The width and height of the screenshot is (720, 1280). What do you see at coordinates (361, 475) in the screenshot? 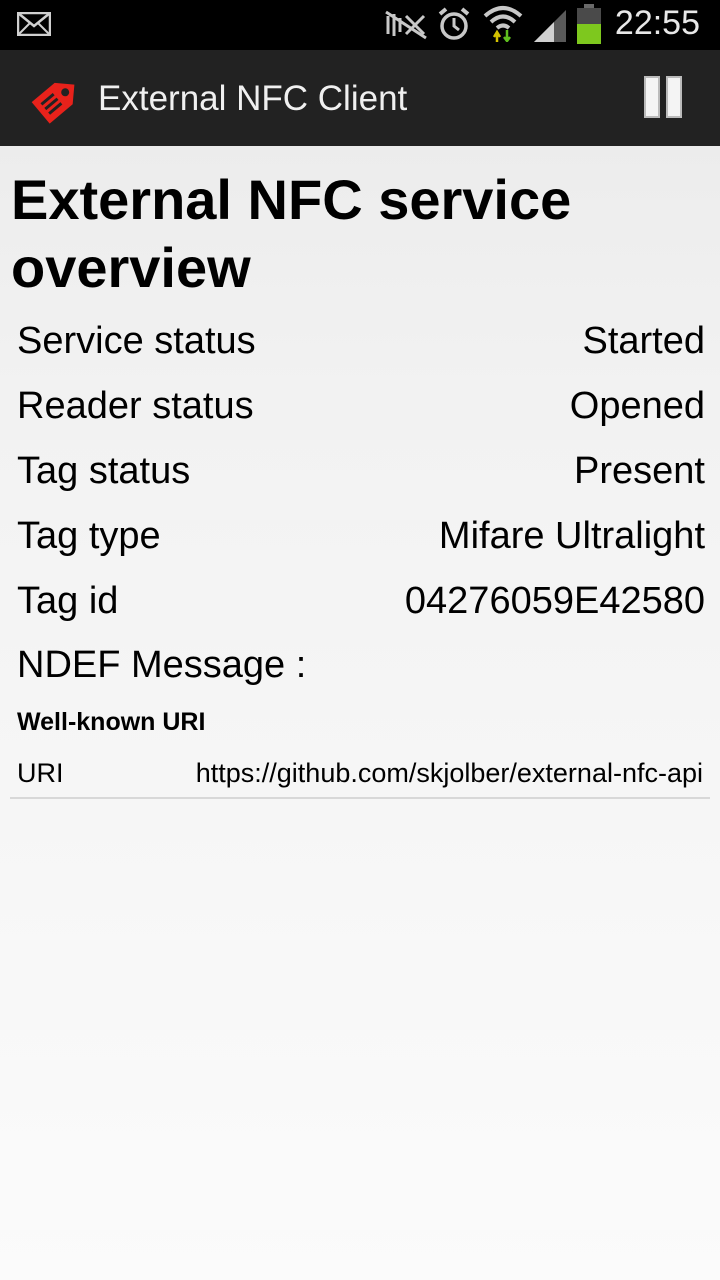
I see `tag-status-row: Tag status Present` at bounding box center [361, 475].